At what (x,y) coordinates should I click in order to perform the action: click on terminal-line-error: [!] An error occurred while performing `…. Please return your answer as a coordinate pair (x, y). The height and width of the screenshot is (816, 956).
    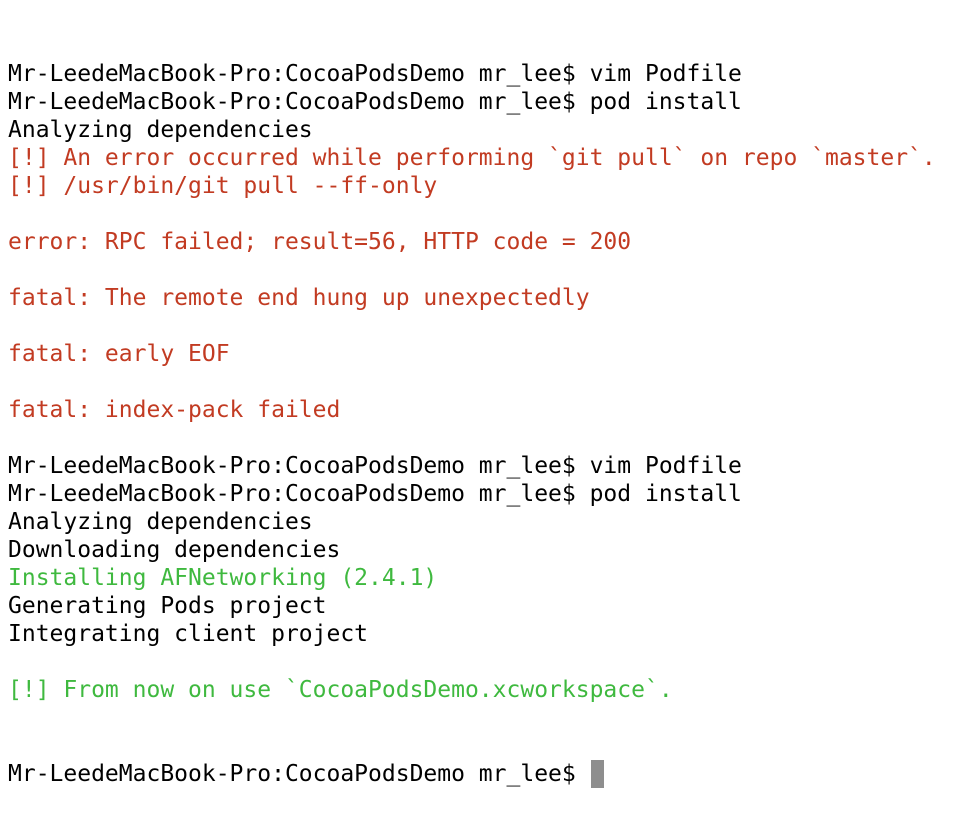
    Looking at the image, I should click on (472, 158).